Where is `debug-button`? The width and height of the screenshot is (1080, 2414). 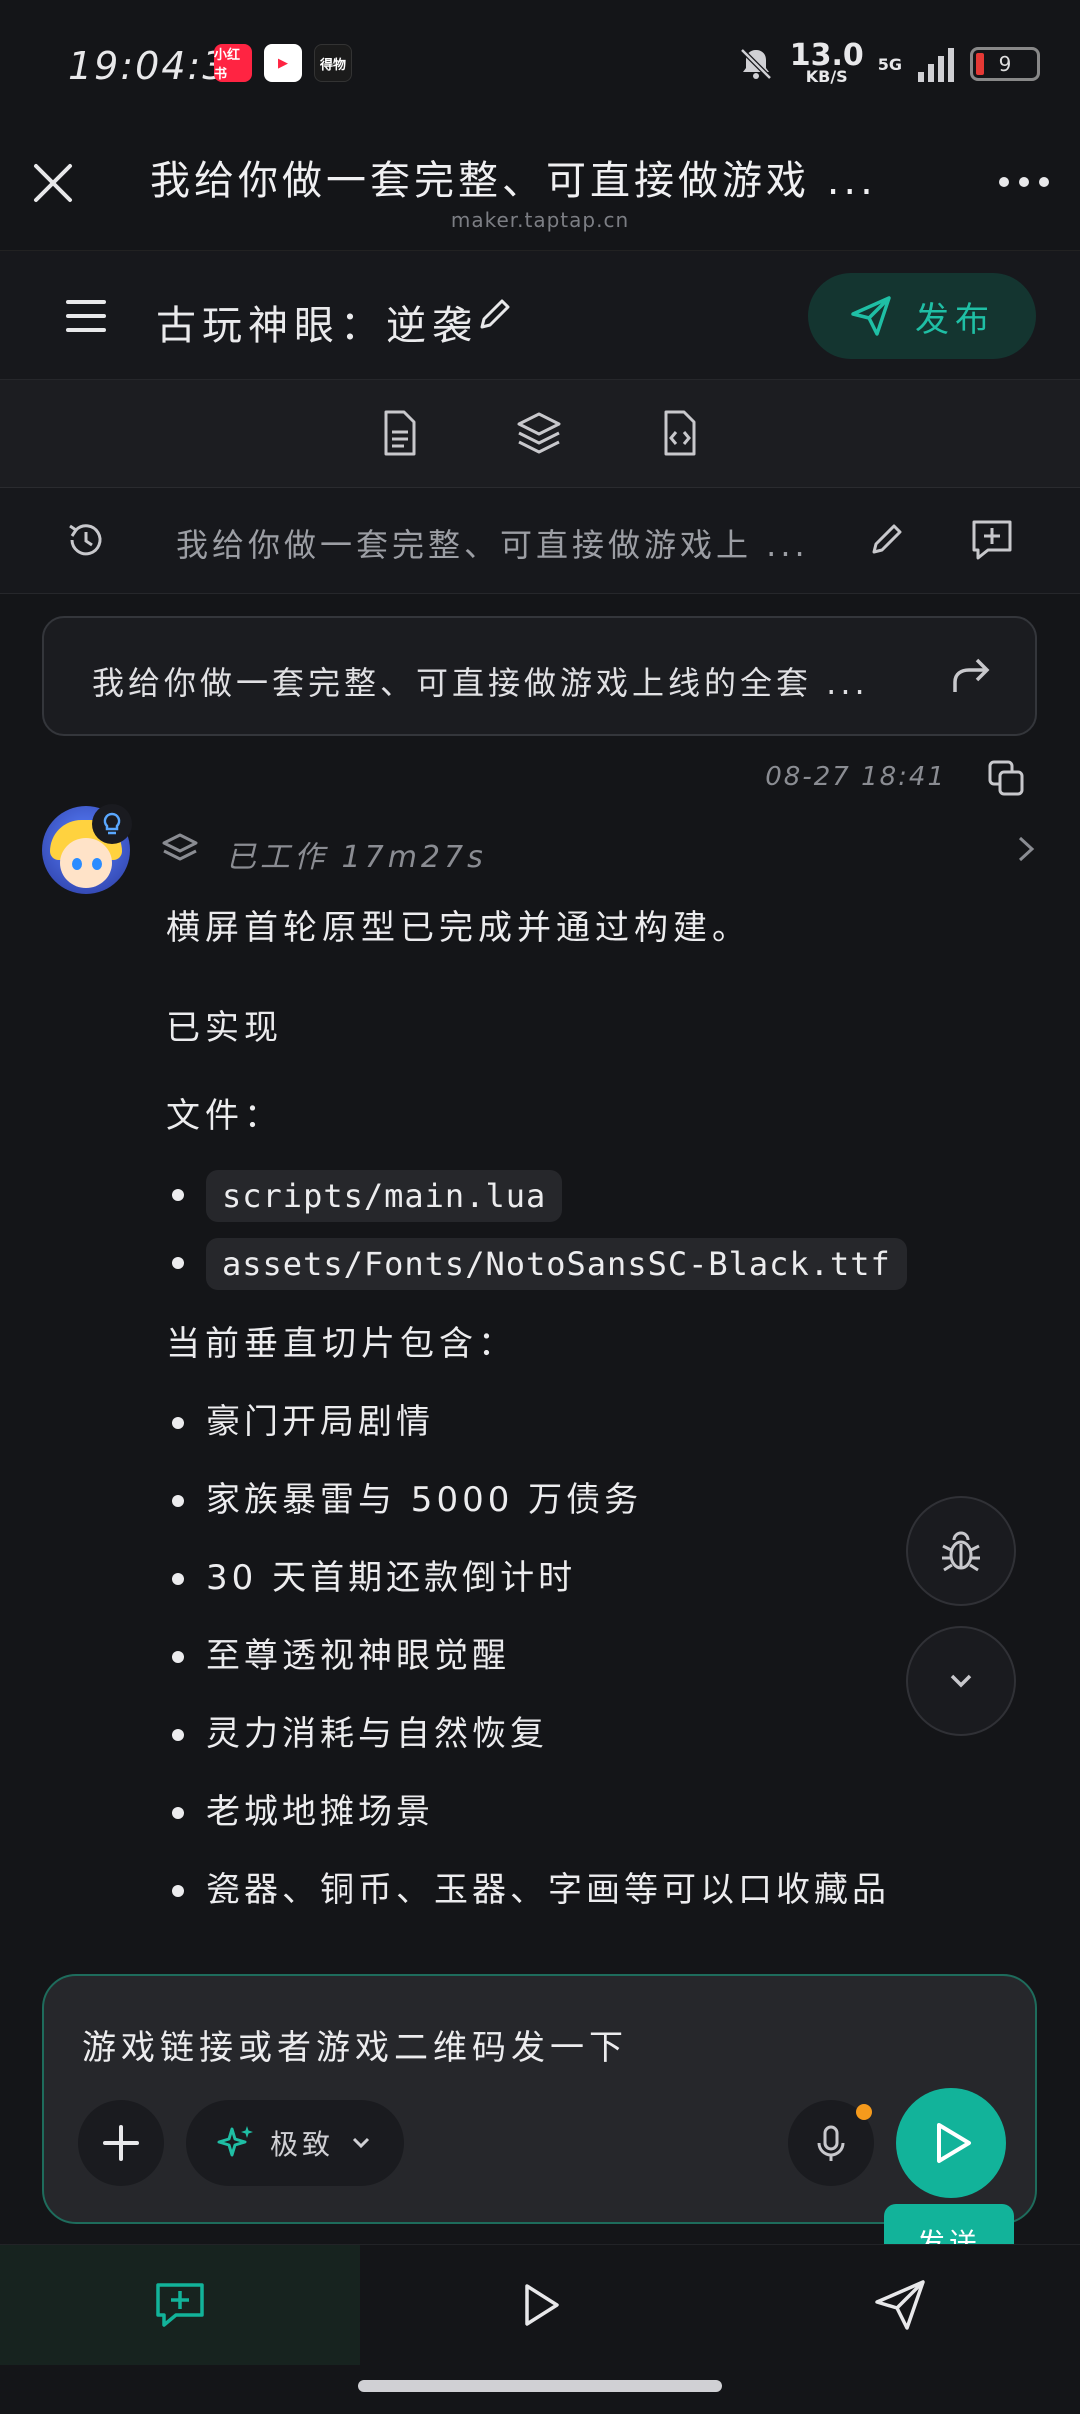
debug-button is located at coordinates (961, 1551).